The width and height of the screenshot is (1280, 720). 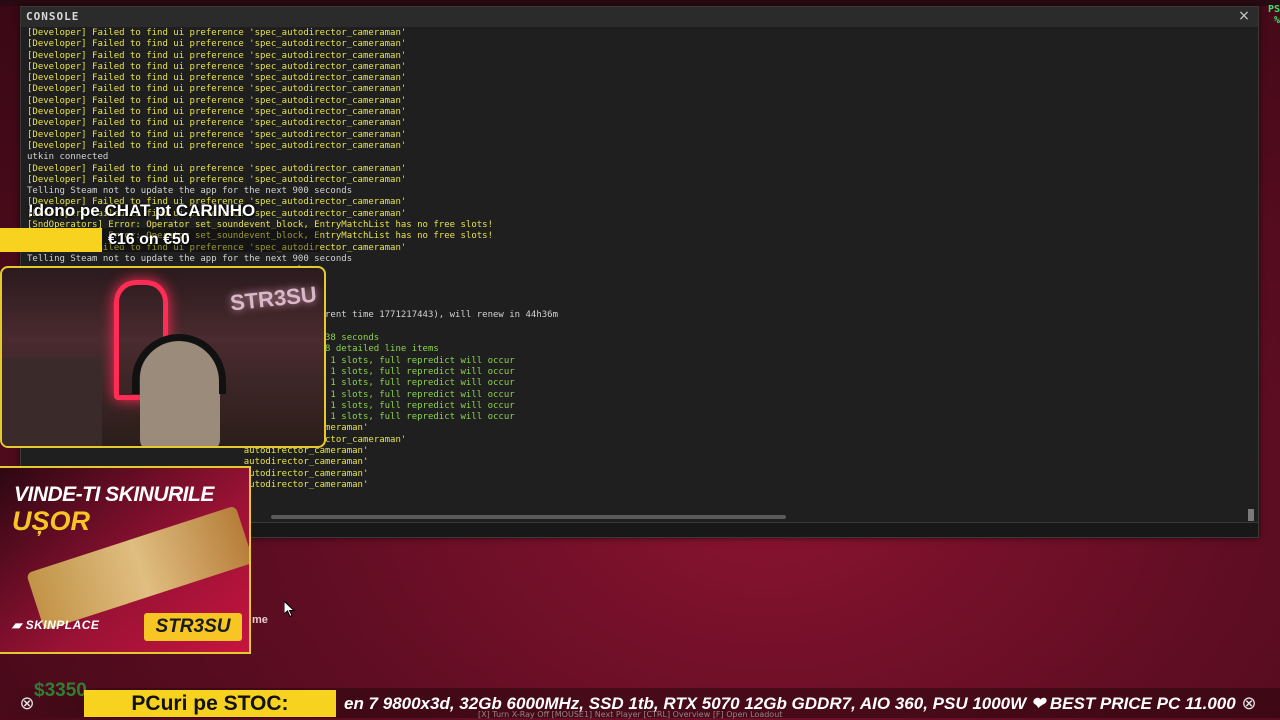 What do you see at coordinates (528, 517) in the screenshot?
I see `console-horizontal-scrollbar` at bounding box center [528, 517].